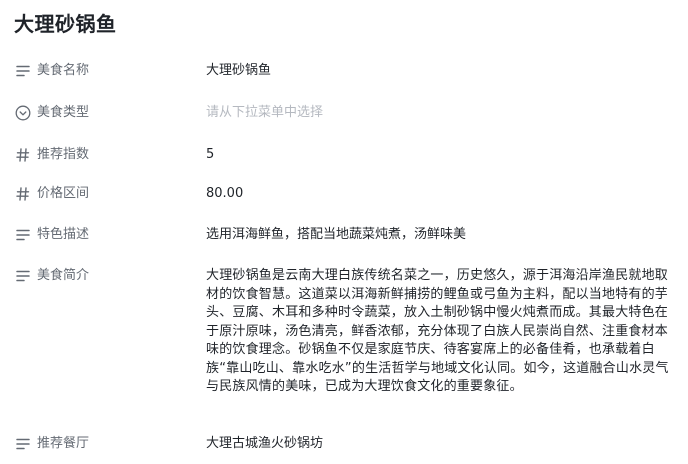 Image resolution: width=688 pixels, height=464 pixels. What do you see at coordinates (63, 275) in the screenshot?
I see `field-label-intro: 美食简介` at bounding box center [63, 275].